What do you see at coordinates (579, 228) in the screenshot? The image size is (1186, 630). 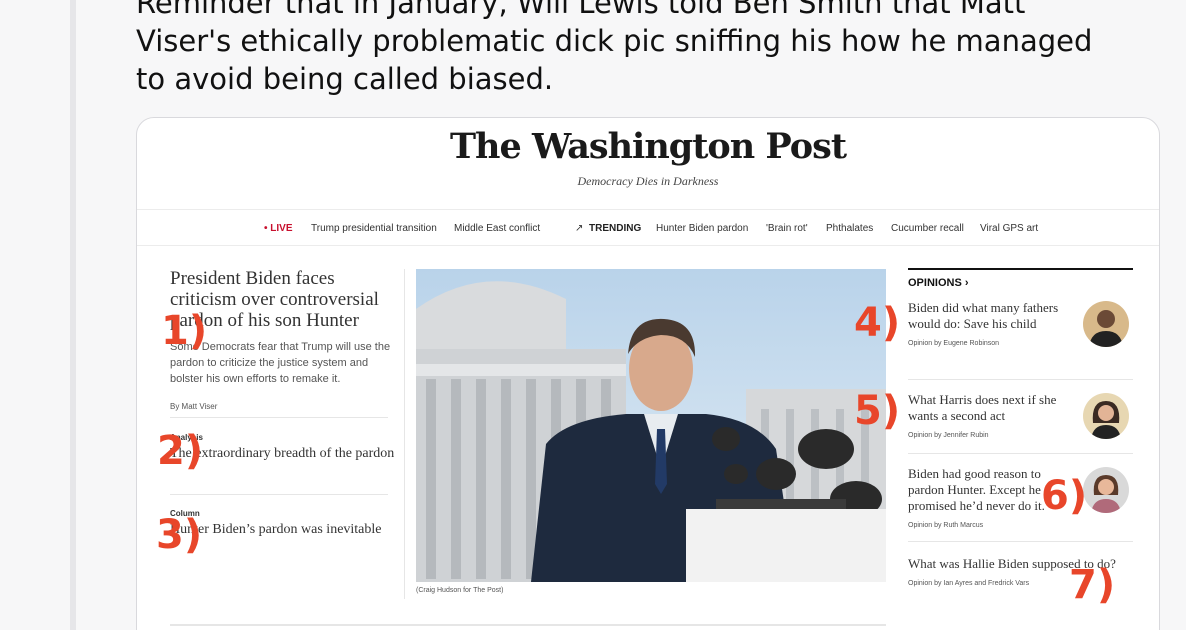 I see `trending-icon: ↗` at bounding box center [579, 228].